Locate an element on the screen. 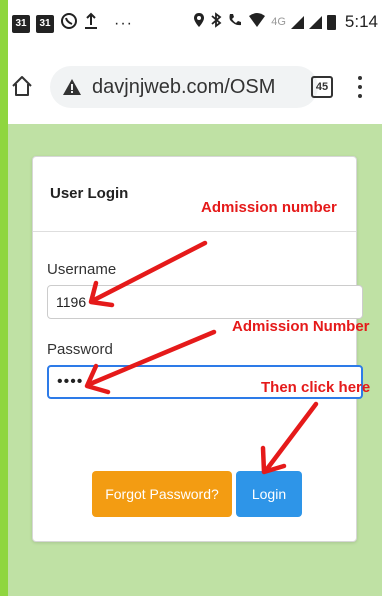 The width and height of the screenshot is (382, 596). more-notifications-icon: ··· is located at coordinates (123, 23).